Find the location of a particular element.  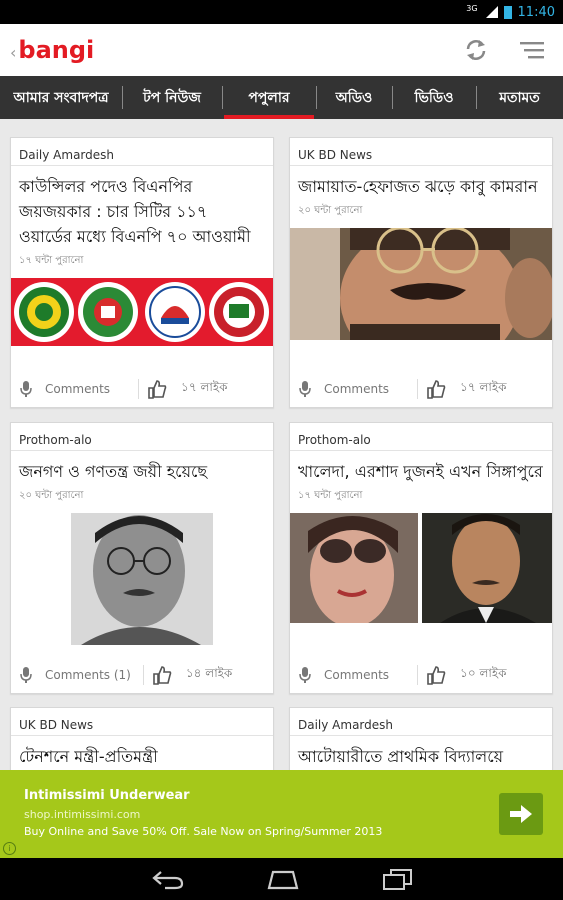

network-type: 3G is located at coordinates (472, 8).